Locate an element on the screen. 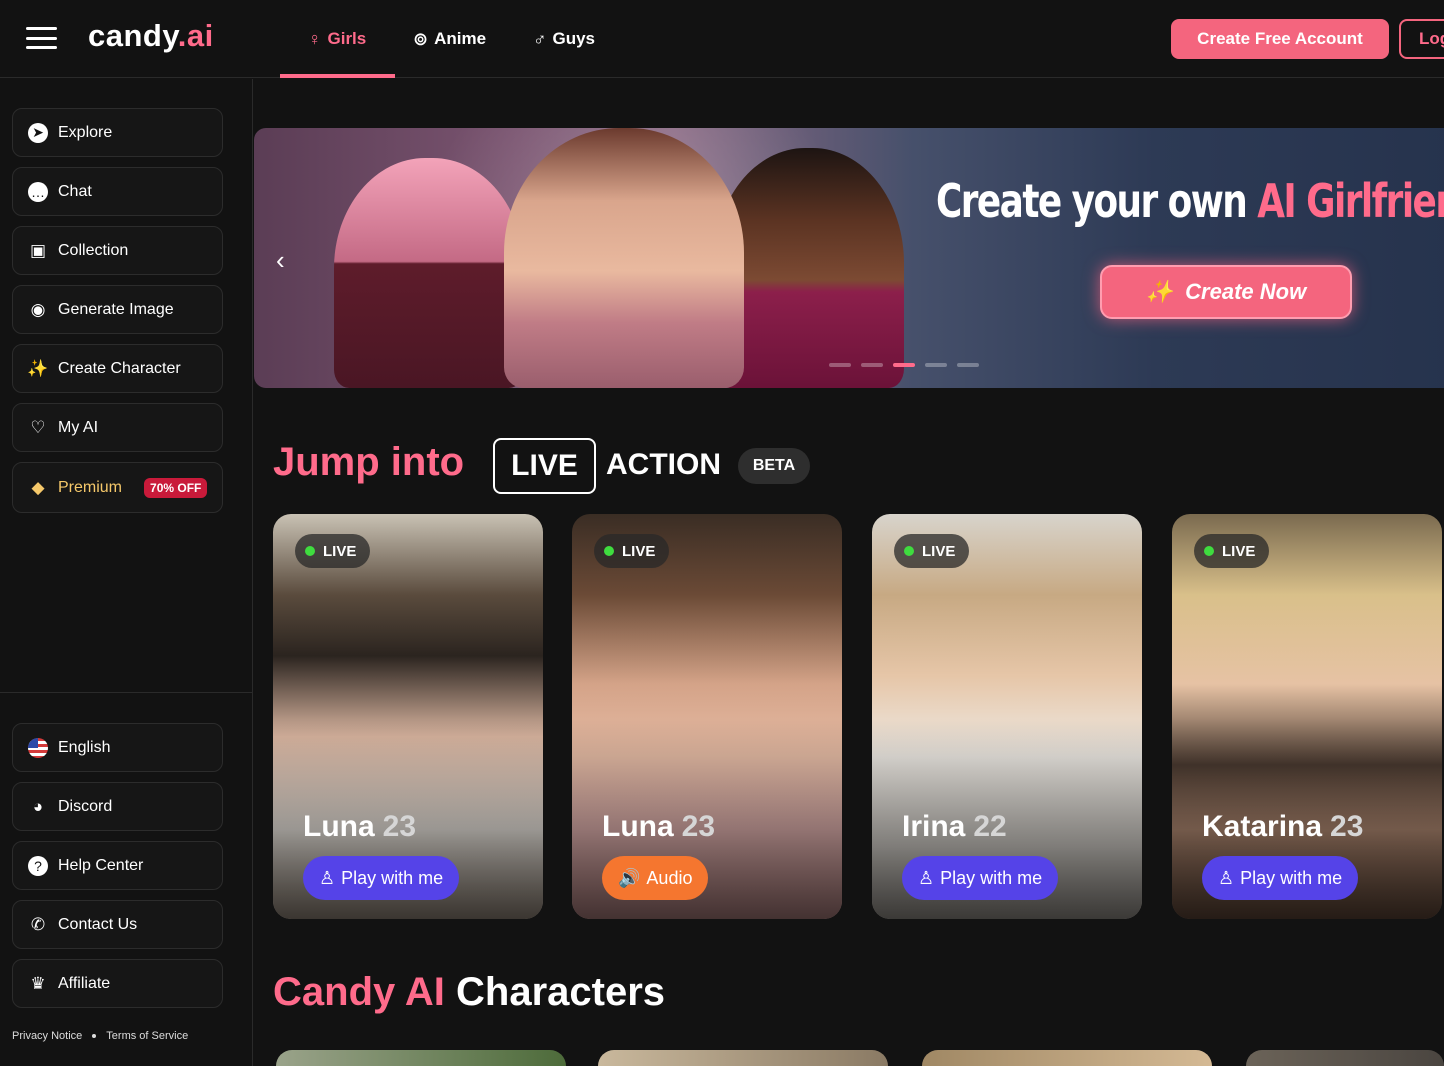 This screenshot has width=1444, height=1066. characters-section-title: Candy AI Characters is located at coordinates (469, 992).